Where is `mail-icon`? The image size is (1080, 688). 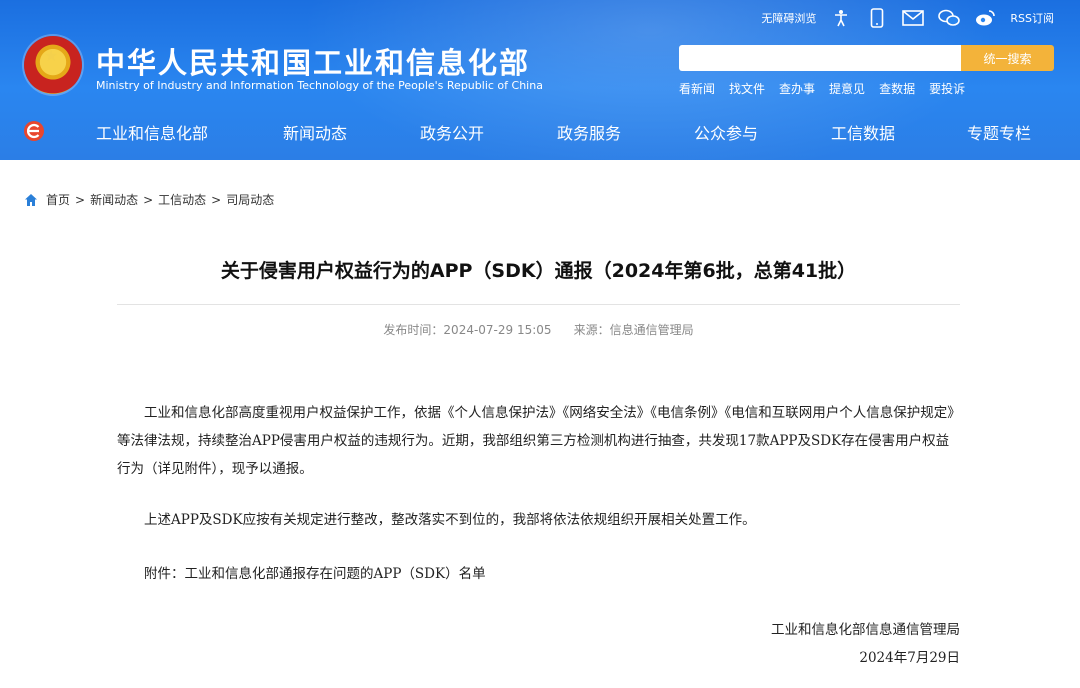 mail-icon is located at coordinates (913, 18).